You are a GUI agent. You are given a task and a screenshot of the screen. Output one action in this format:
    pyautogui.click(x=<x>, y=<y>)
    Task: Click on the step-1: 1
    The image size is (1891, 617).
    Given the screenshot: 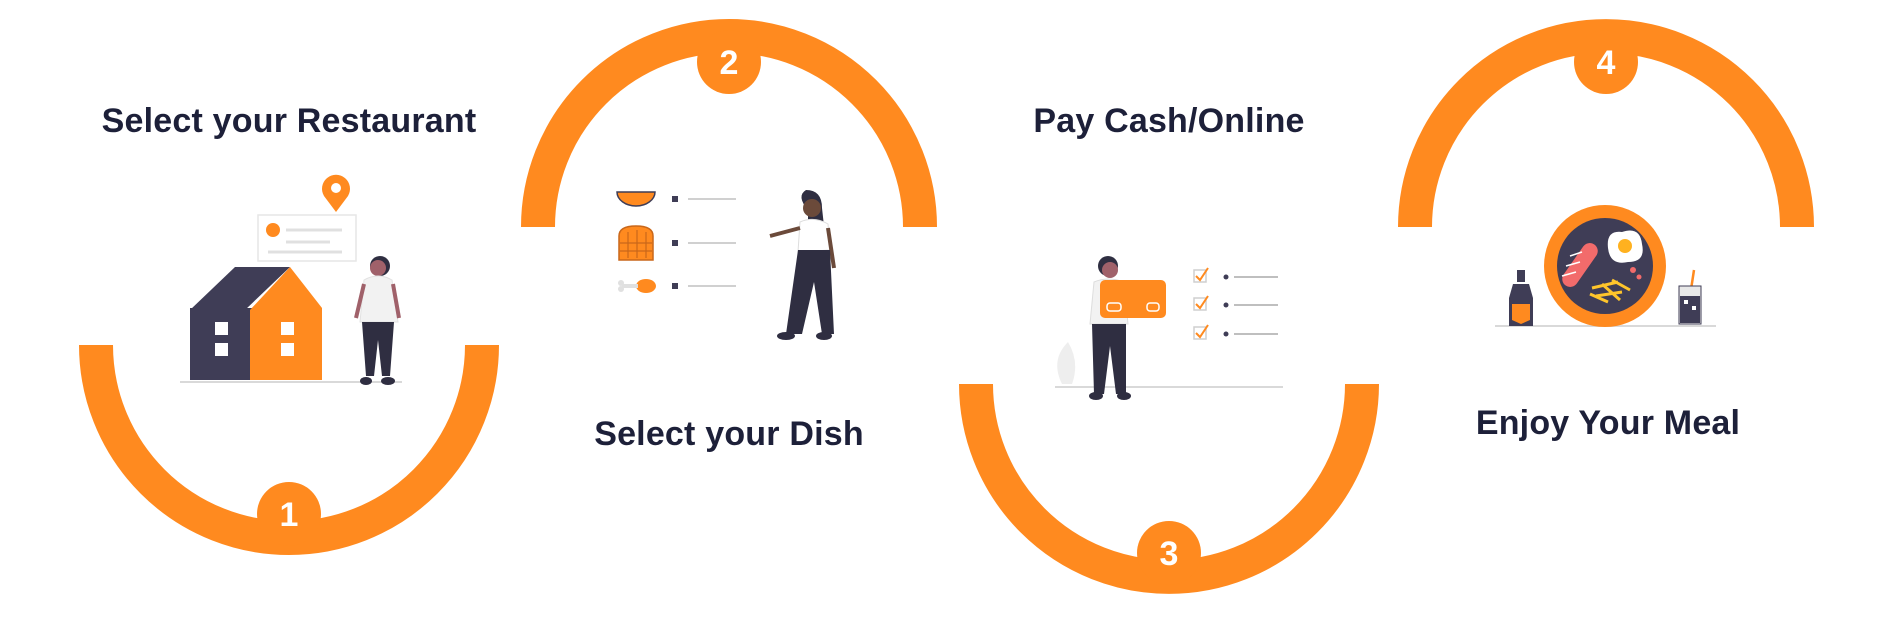 What is the action you would take?
    pyautogui.click(x=289, y=364)
    